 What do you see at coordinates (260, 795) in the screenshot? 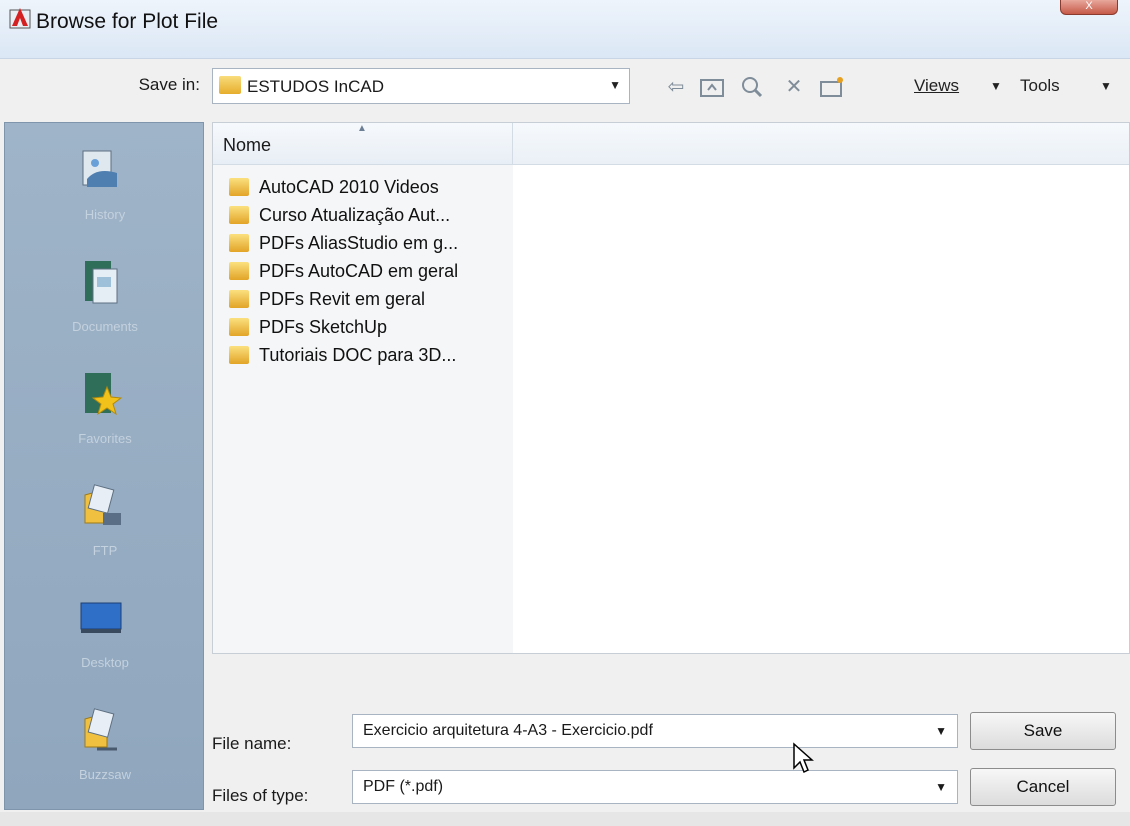
I see `file-type-label: Files of type:` at bounding box center [260, 795].